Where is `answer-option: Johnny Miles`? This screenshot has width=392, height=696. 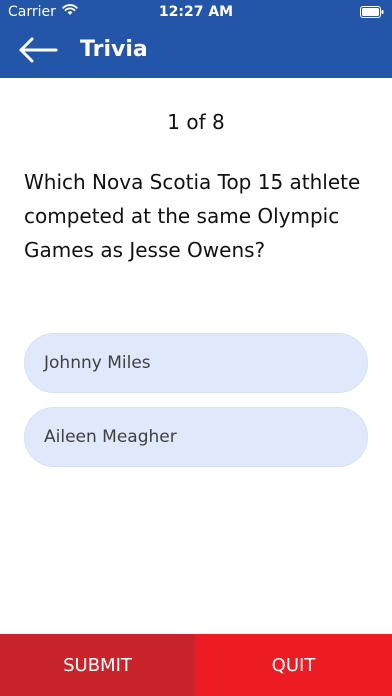 answer-option: Johnny Miles is located at coordinates (196, 363).